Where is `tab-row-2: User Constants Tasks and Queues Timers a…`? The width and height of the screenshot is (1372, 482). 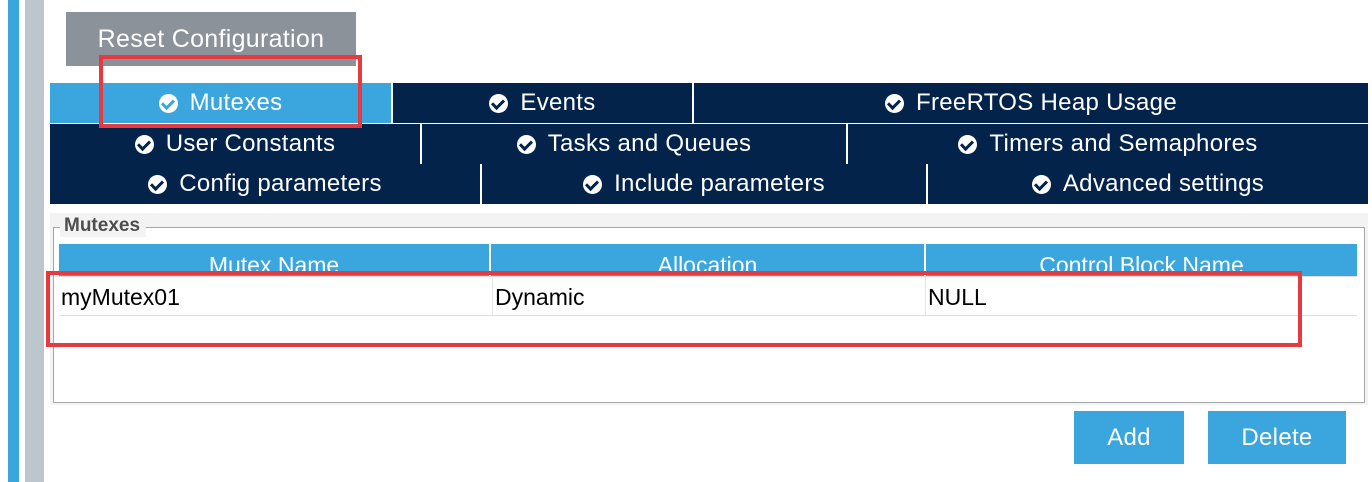 tab-row-2: User Constants Tasks and Queues Timers a… is located at coordinates (709, 144).